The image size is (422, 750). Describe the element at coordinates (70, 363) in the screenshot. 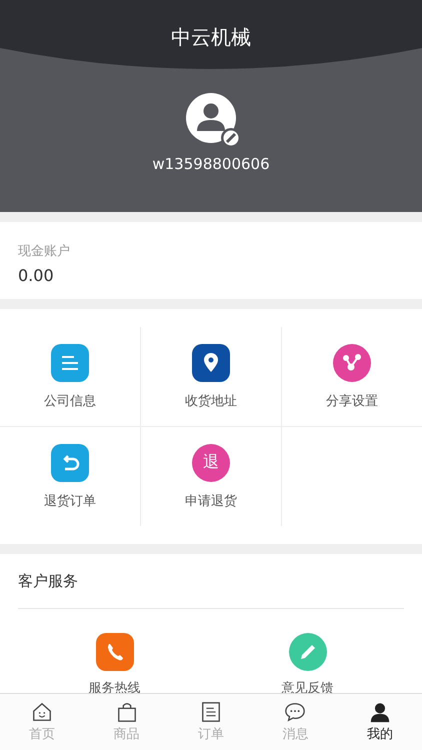

I see `document-lines-icon` at that location.